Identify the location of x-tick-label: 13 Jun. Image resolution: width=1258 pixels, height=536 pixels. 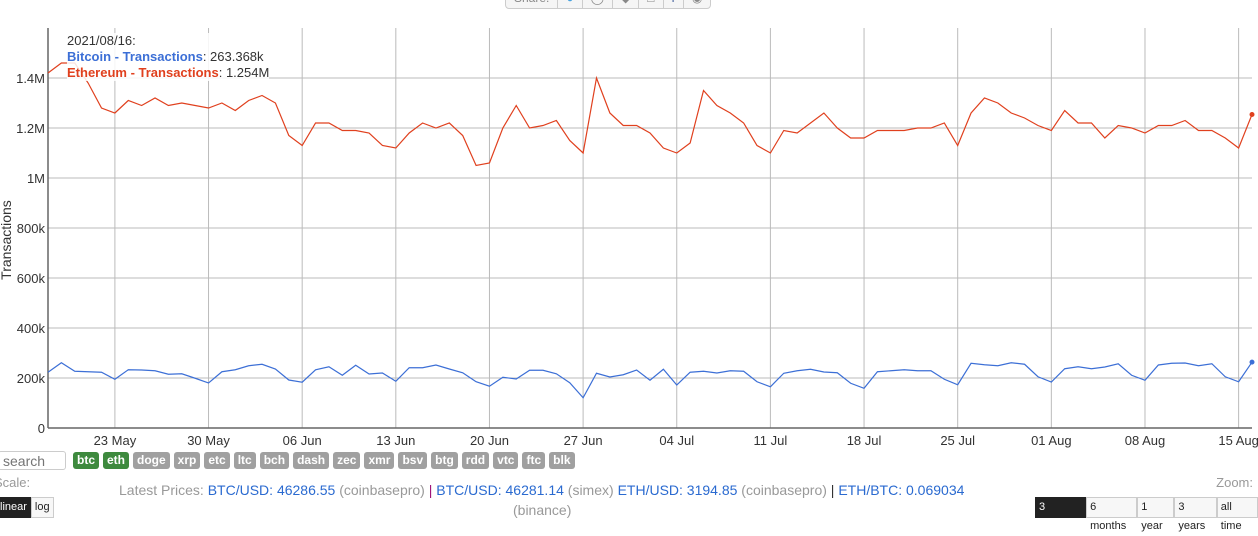
(395, 440).